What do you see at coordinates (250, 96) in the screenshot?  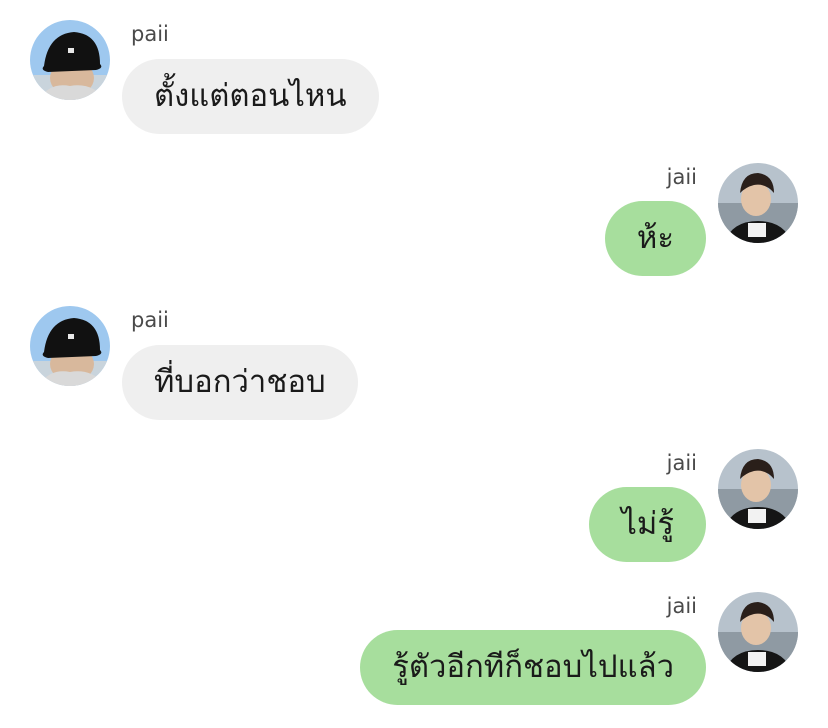 I see `message-bubble: ตั้งแต่ตอนไหน` at bounding box center [250, 96].